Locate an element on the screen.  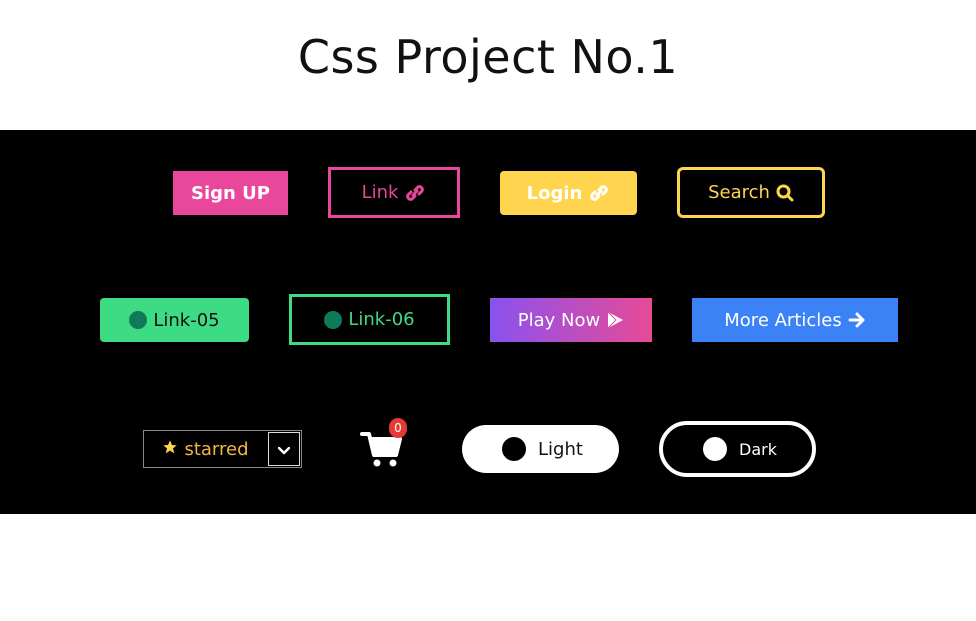
starred-button: starred is located at coordinates (205, 449).